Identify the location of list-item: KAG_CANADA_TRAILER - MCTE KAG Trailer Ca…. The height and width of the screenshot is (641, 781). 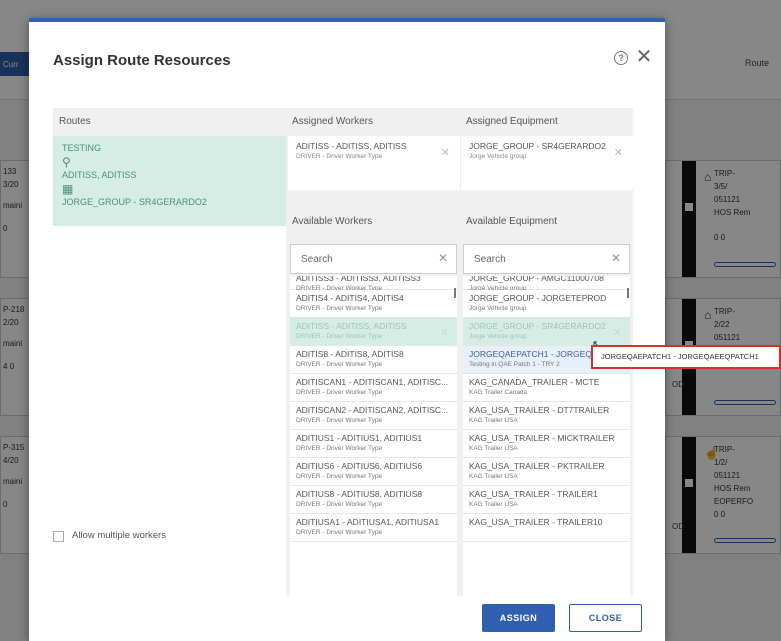
(546, 388).